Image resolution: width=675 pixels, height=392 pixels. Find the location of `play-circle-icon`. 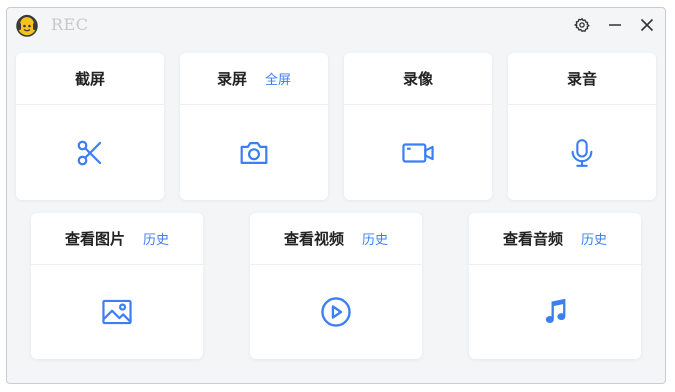

play-circle-icon is located at coordinates (336, 312).